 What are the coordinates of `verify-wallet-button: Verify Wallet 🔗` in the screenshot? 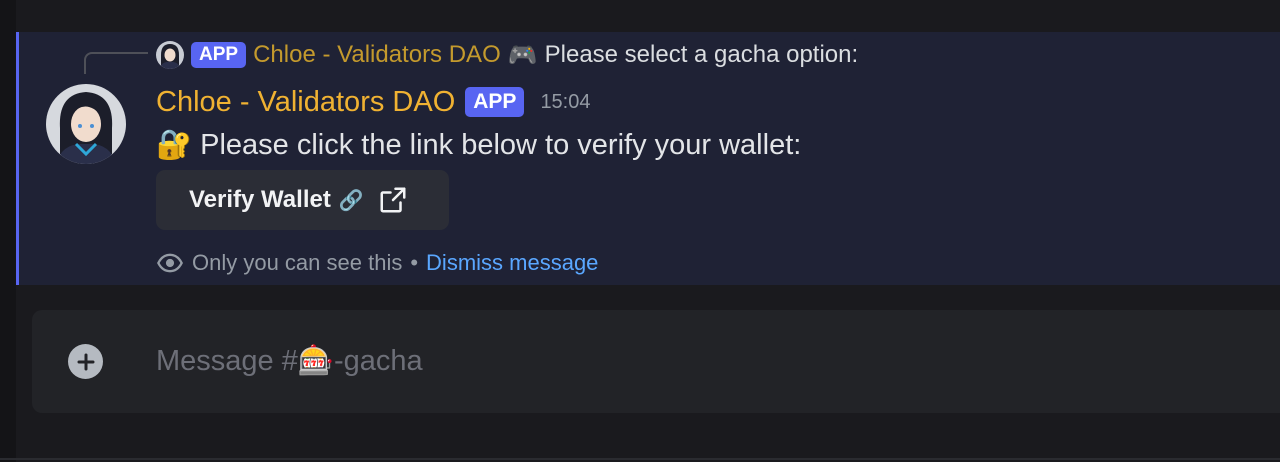 It's located at (302, 200).